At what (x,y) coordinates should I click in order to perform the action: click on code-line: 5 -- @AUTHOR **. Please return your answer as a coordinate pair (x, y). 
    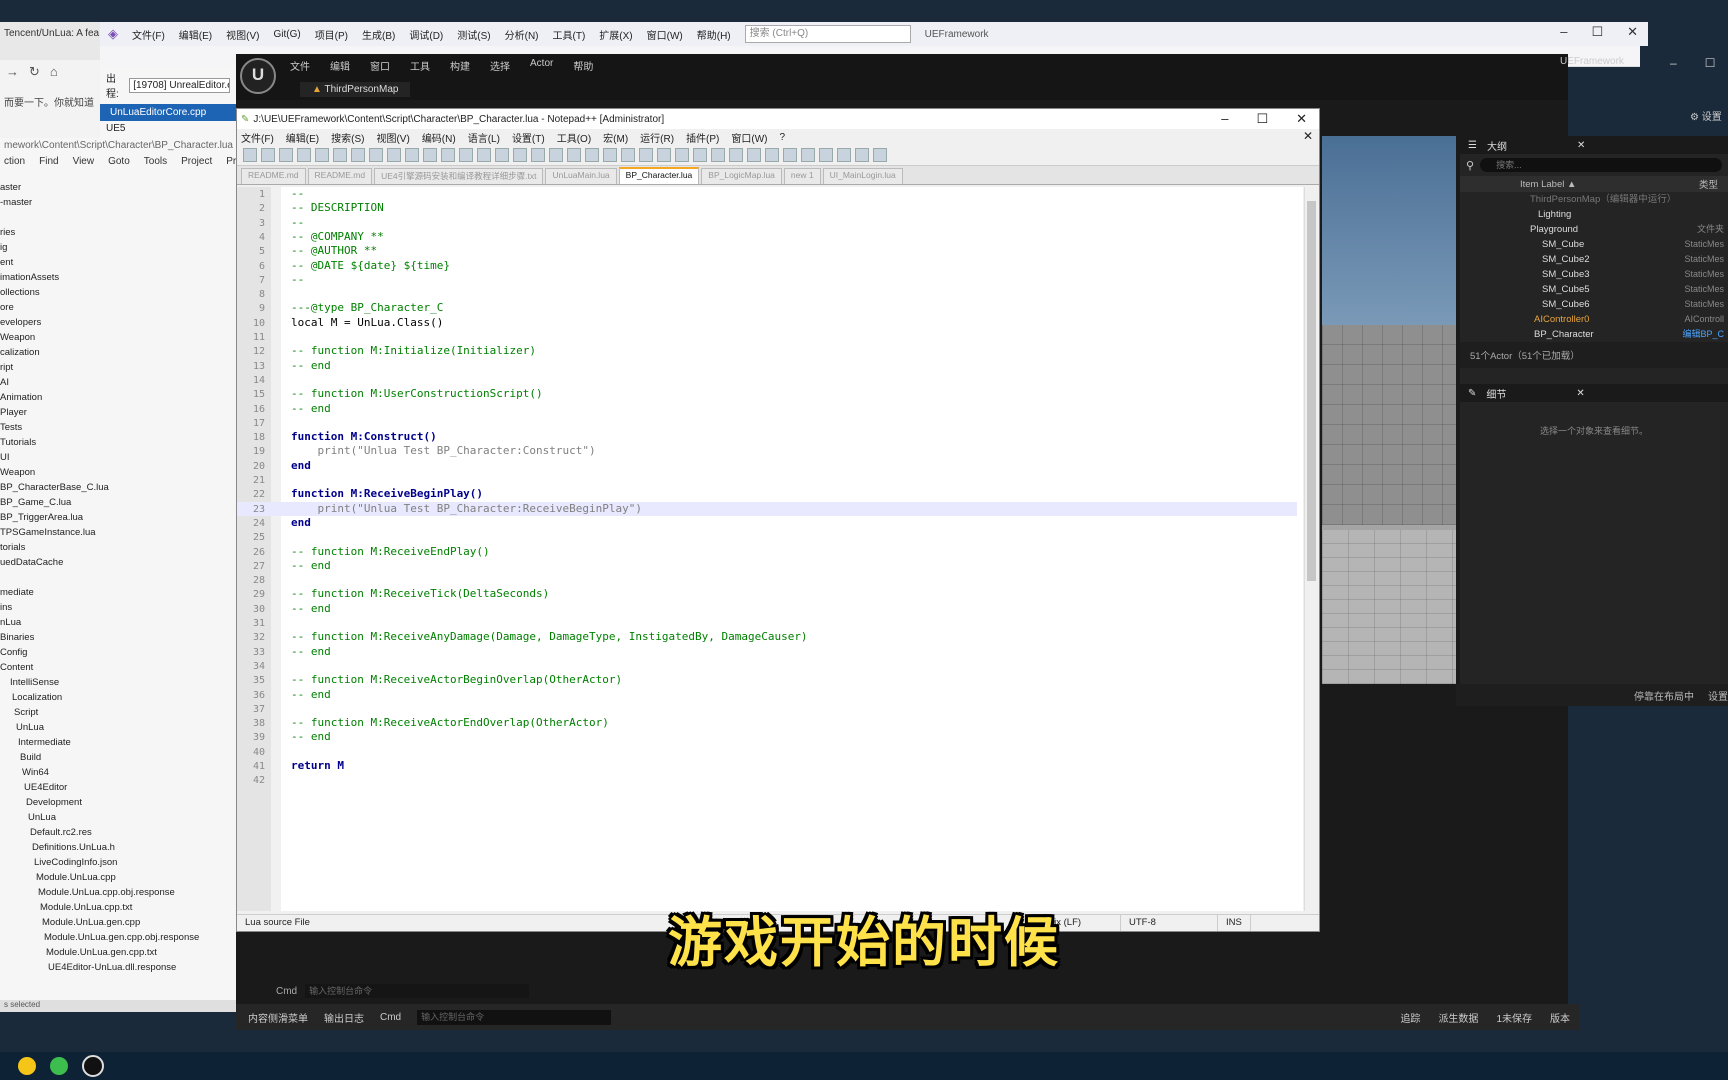
    Looking at the image, I should click on (767, 251).